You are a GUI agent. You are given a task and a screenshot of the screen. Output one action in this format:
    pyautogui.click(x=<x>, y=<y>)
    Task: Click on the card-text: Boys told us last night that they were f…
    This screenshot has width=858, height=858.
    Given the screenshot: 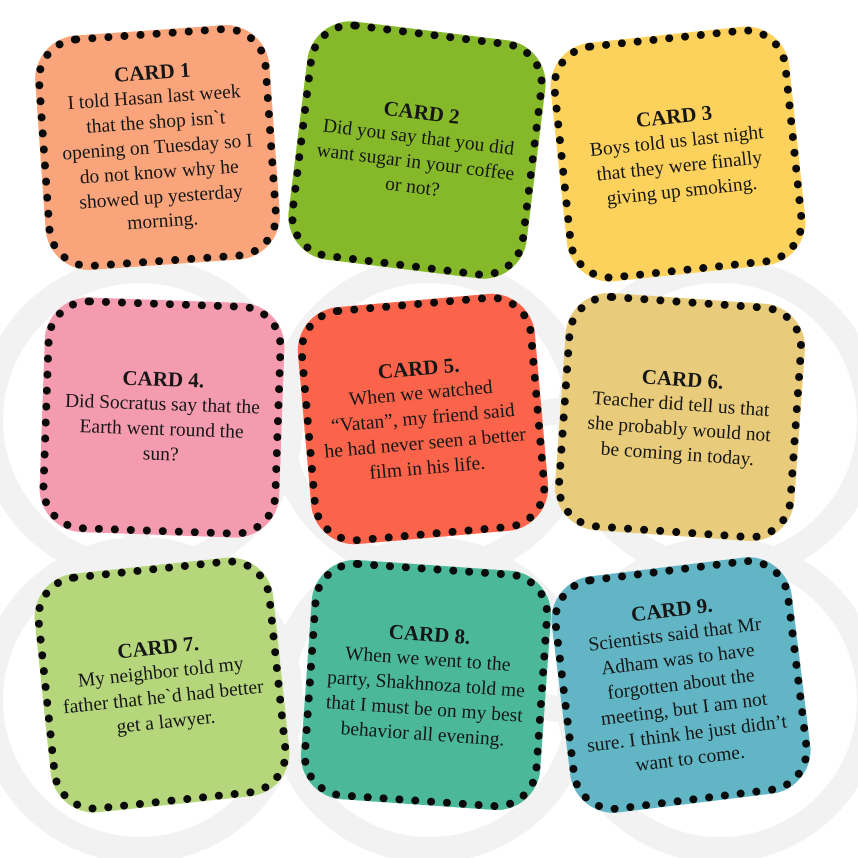 What is the action you would take?
    pyautogui.click(x=676, y=165)
    